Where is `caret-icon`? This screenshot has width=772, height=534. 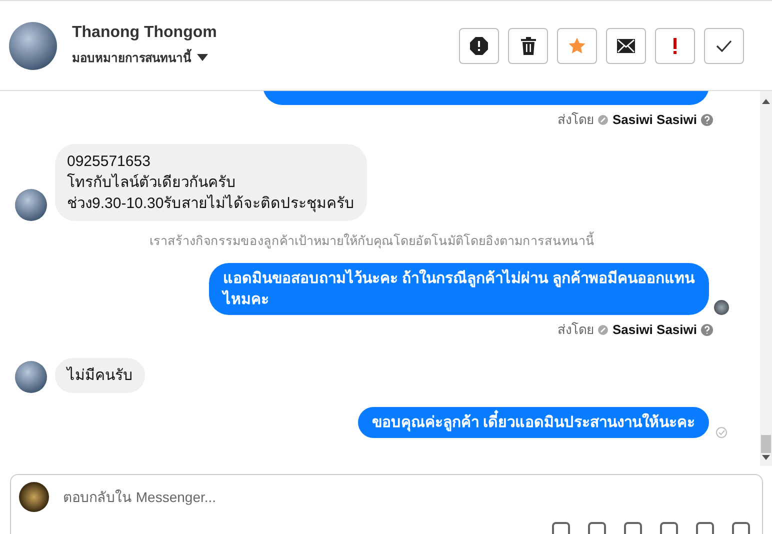 caret-icon is located at coordinates (202, 57).